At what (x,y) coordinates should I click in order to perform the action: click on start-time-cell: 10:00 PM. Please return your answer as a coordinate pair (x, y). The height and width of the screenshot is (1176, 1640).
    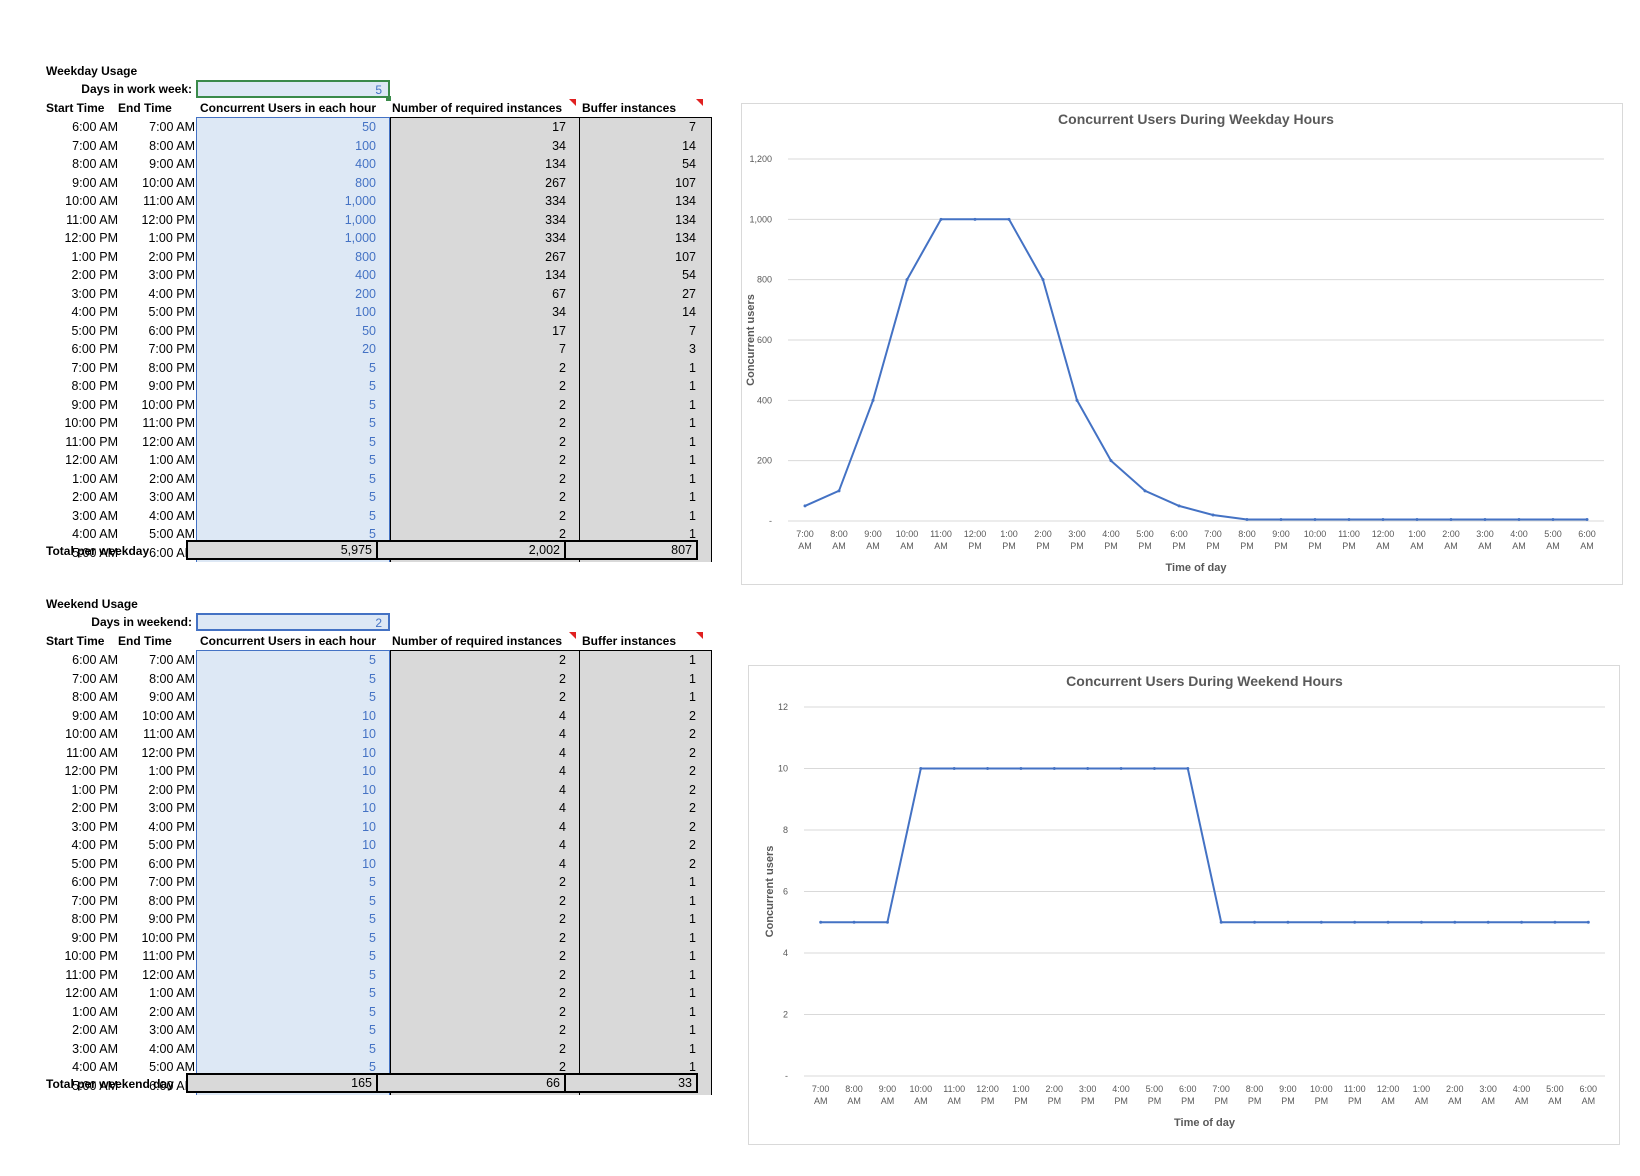
    Looking at the image, I should click on (82, 423).